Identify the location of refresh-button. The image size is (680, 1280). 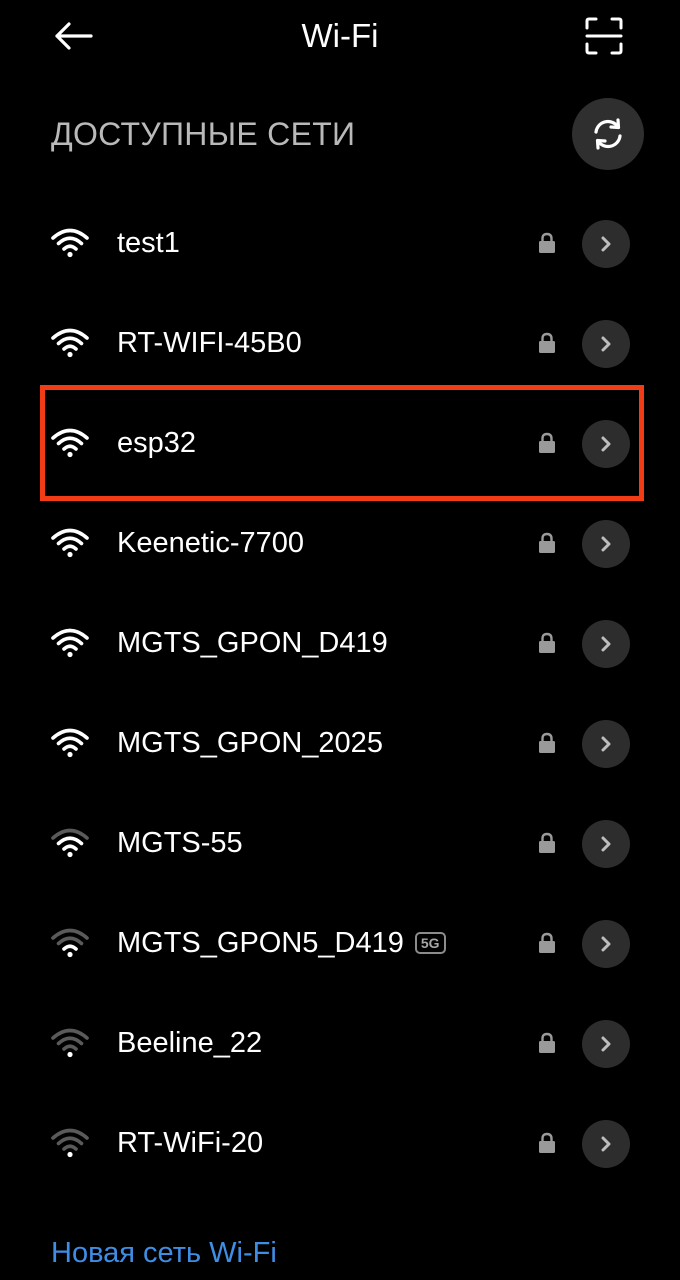
(608, 134).